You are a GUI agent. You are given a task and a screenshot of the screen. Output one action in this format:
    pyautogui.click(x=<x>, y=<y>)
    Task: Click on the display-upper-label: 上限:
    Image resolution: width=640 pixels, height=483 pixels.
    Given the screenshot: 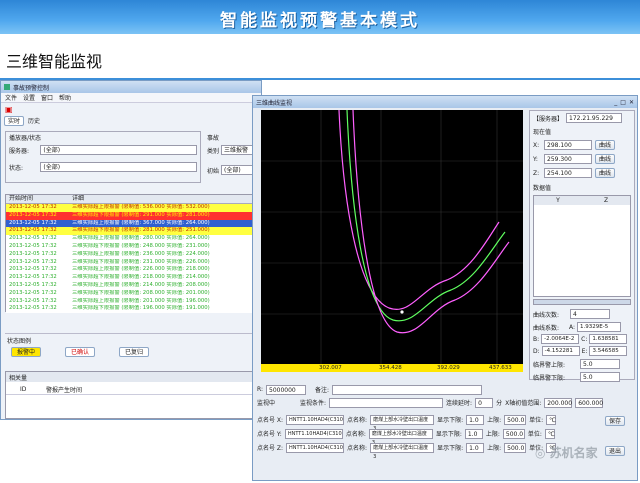 What is the action you would take?
    pyautogui.click(x=494, y=420)
    